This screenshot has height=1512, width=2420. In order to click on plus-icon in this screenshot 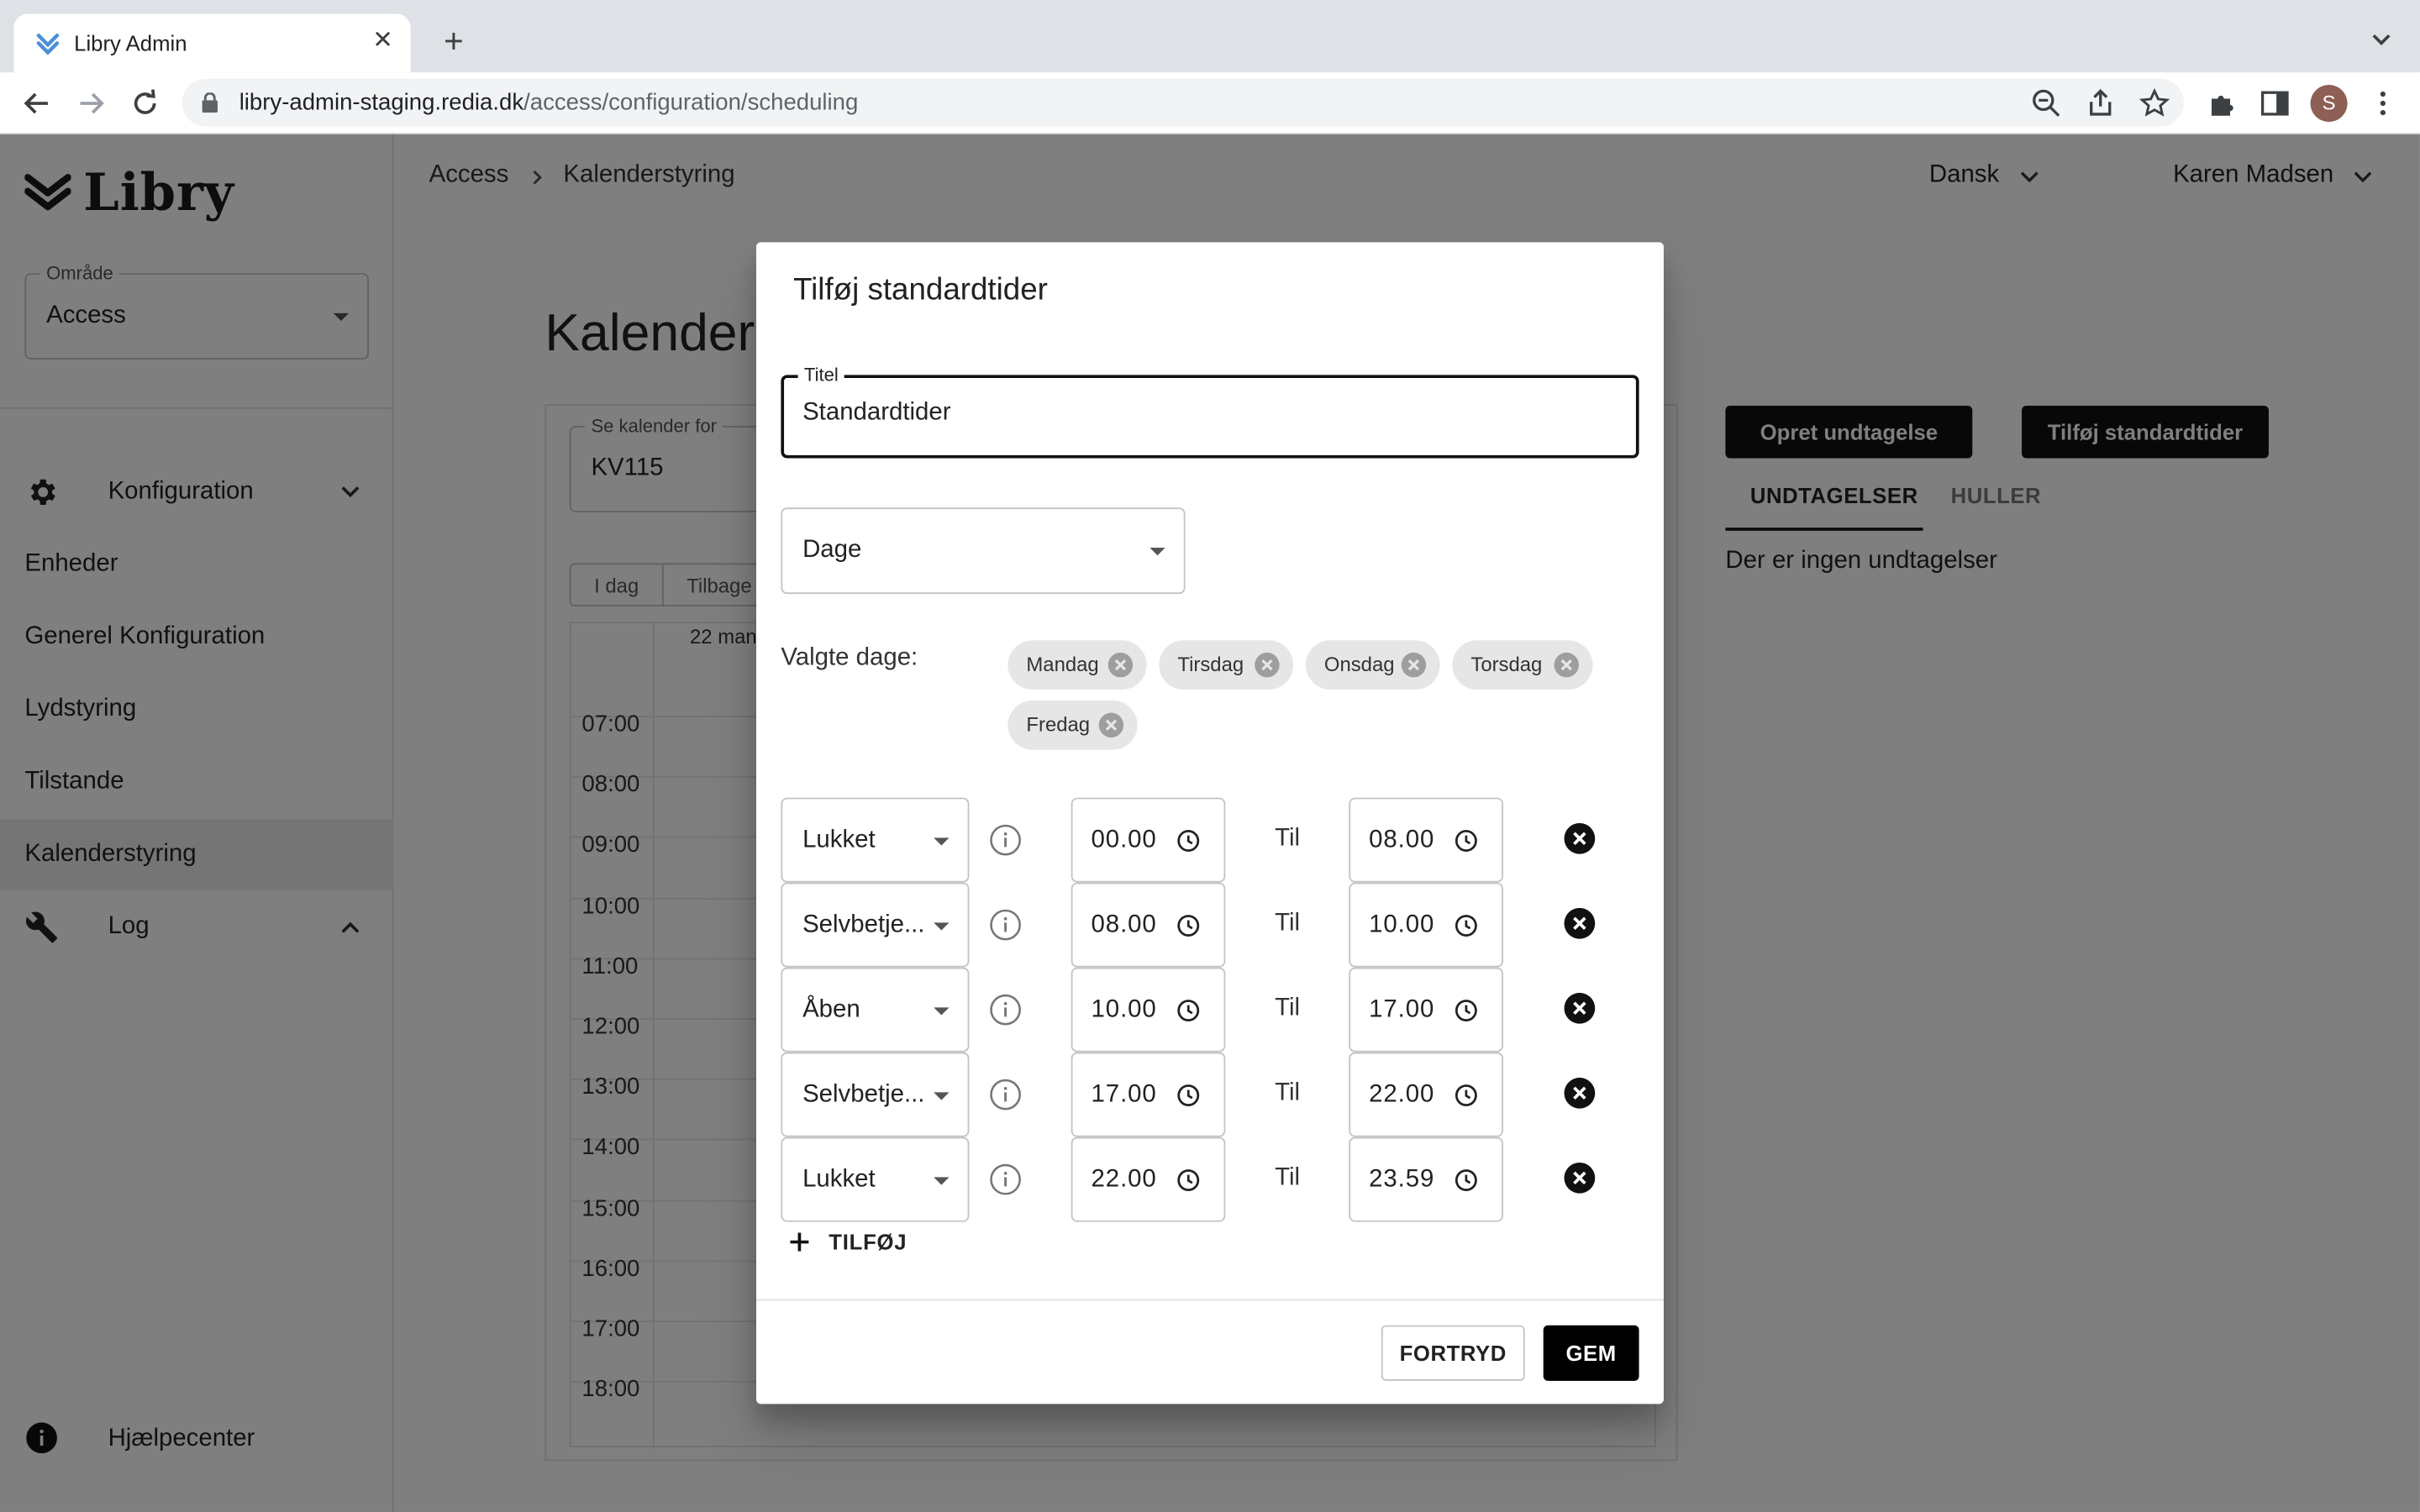, I will do `click(799, 1242)`.